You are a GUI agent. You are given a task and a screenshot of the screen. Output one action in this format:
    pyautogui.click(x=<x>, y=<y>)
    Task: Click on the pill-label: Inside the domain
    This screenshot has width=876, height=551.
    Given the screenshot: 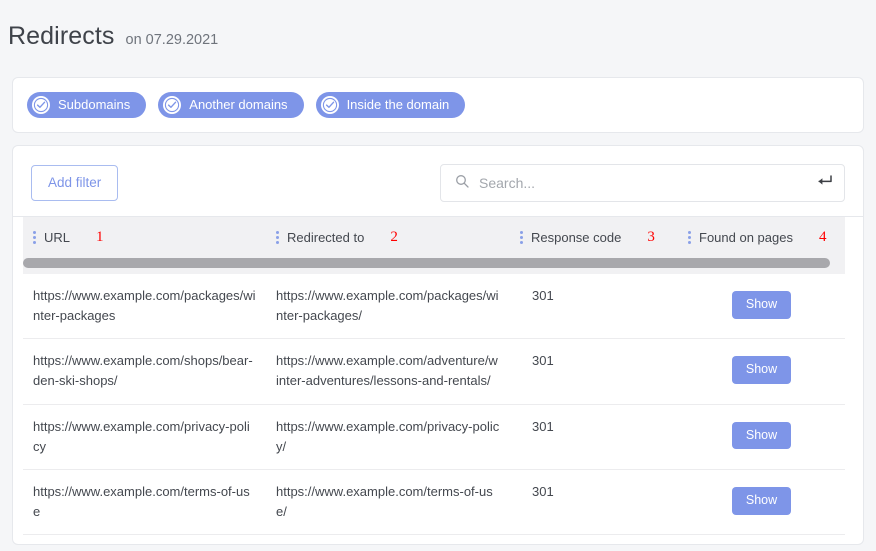 What is the action you would take?
    pyautogui.click(x=398, y=104)
    